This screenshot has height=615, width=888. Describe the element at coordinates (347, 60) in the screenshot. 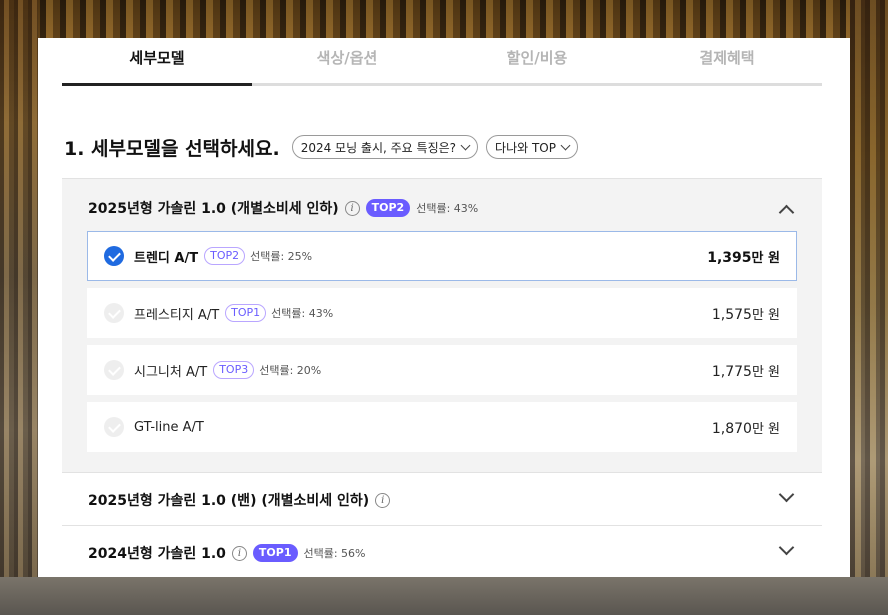

I see `tab-color-options: 색상/옵션` at that location.